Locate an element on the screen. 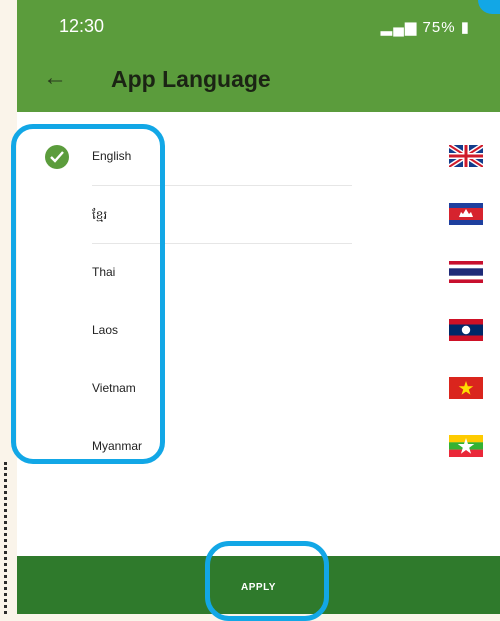  thailand-flag-icon is located at coordinates (466, 272).